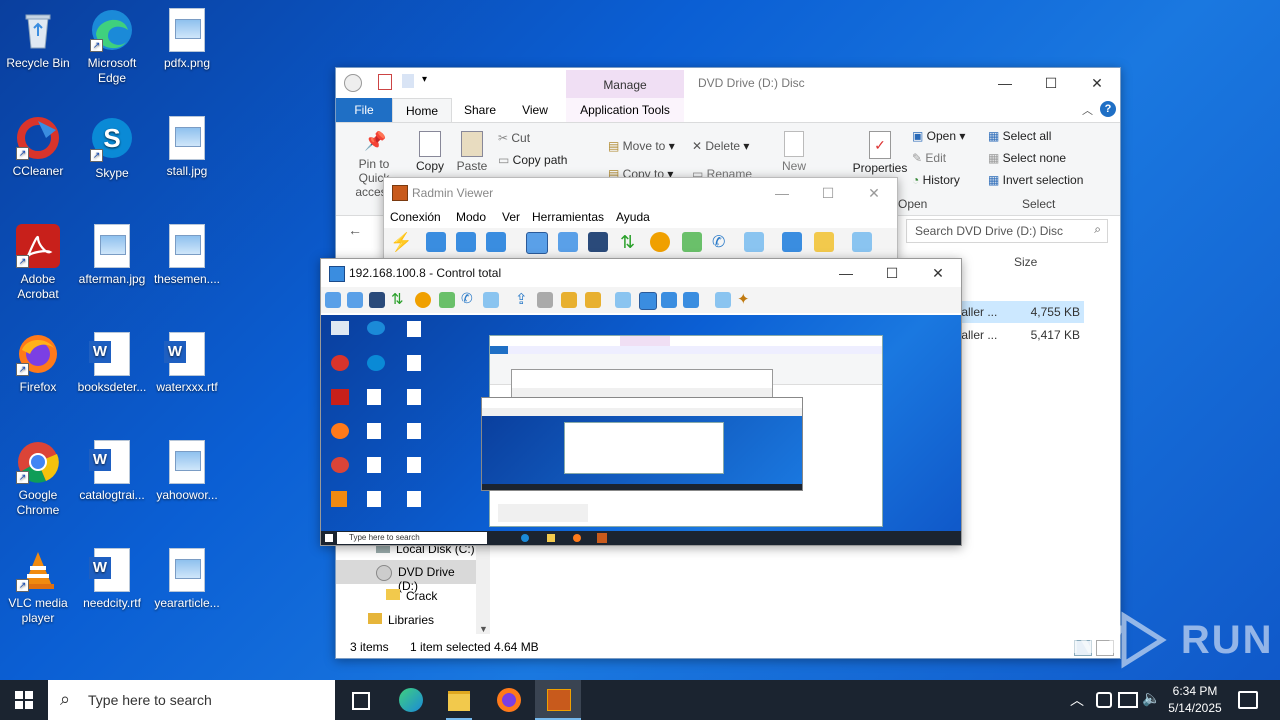  What do you see at coordinates (936, 180) in the screenshot?
I see `history-button: ◔ History` at bounding box center [936, 180].